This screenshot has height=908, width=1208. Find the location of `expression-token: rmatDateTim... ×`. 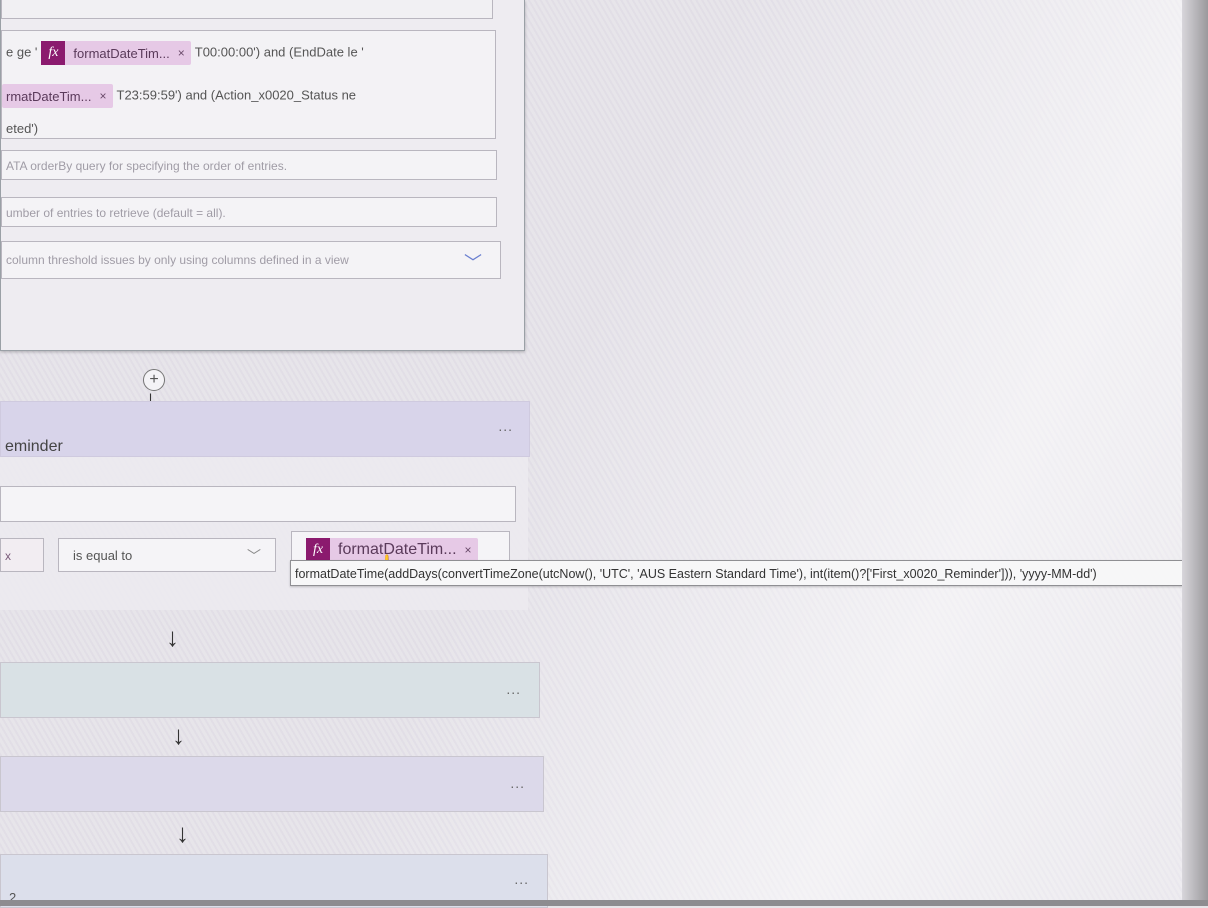

expression-token: rmatDateTim... × is located at coordinates (57, 96).